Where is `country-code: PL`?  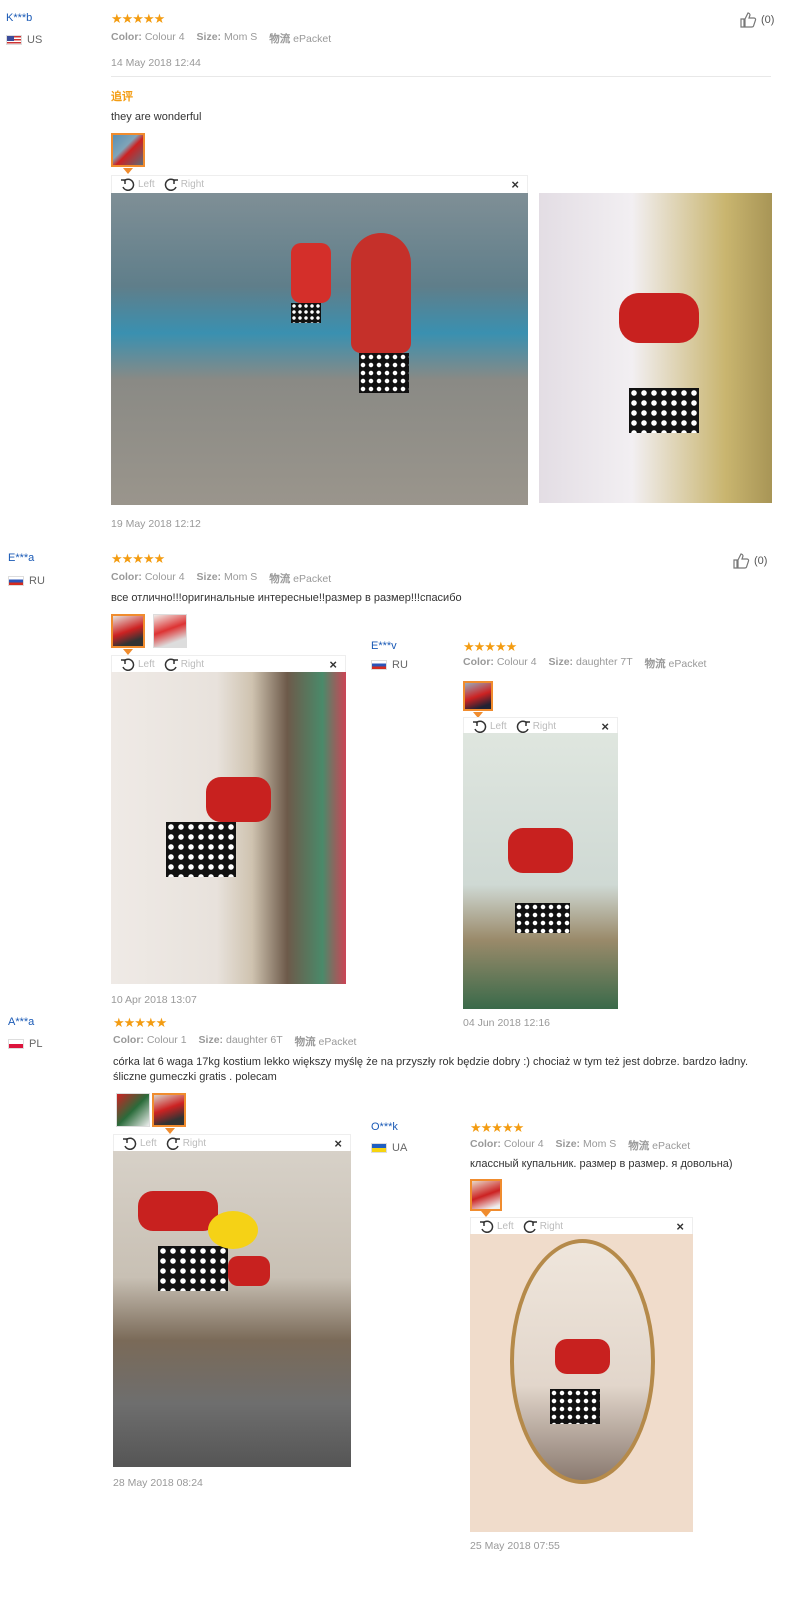
country-code: PL is located at coordinates (36, 1044).